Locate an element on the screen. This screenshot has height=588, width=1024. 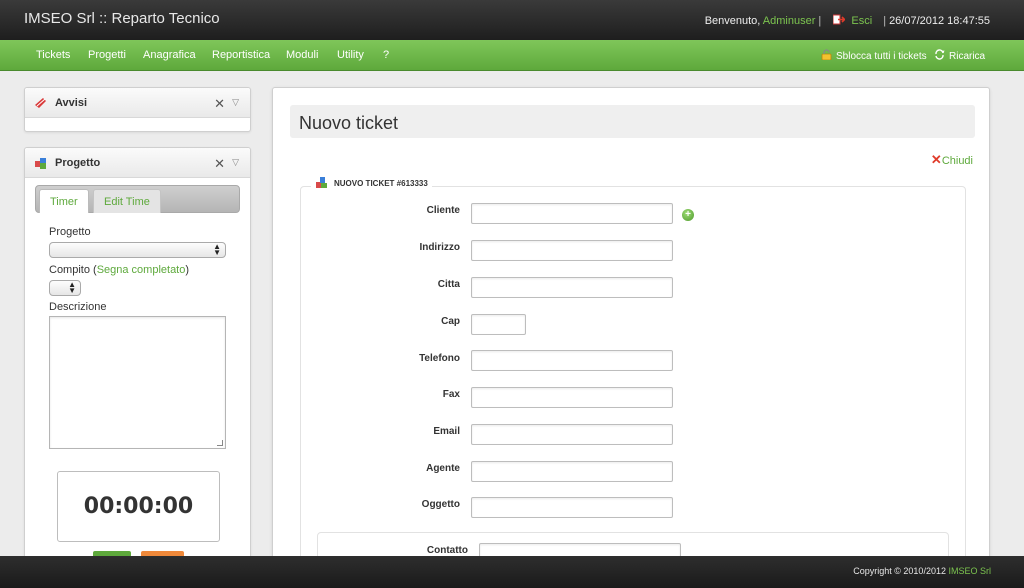
menu-item-tickets: Tickets is located at coordinates (53, 55).